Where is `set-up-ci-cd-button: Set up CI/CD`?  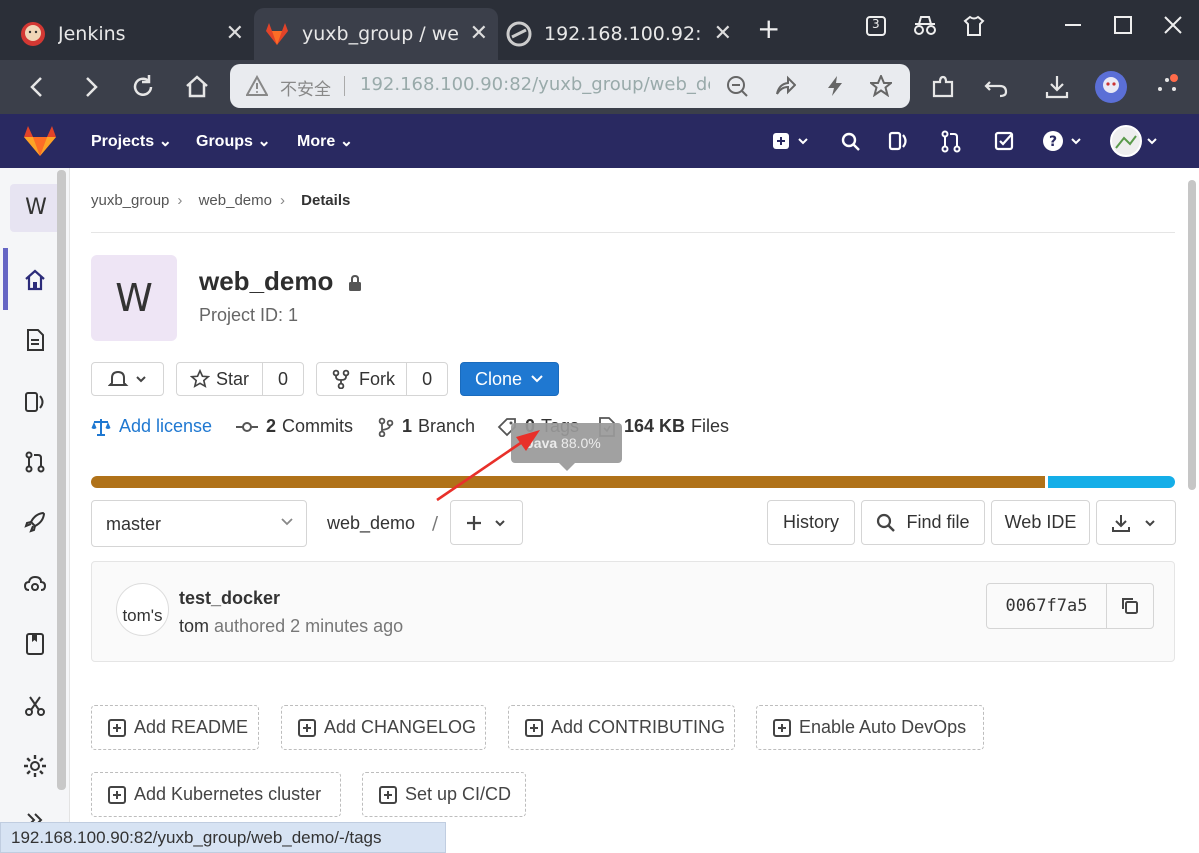 set-up-ci-cd-button: Set up CI/CD is located at coordinates (444, 794).